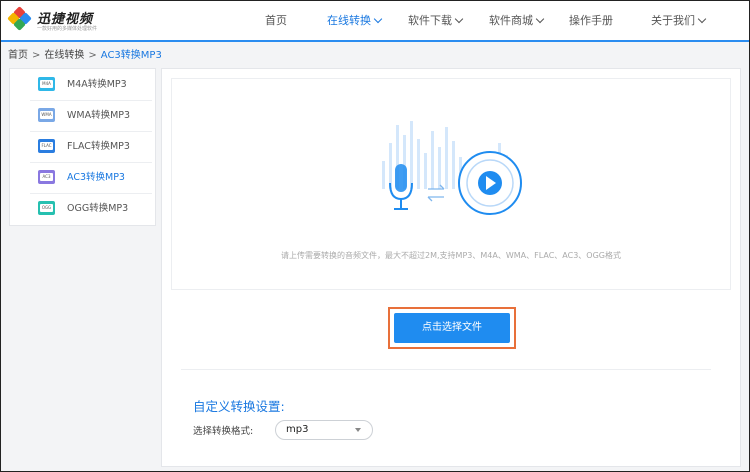  Describe the element at coordinates (18, 55) in the screenshot. I see `breadcrumb-home: 首页` at that location.